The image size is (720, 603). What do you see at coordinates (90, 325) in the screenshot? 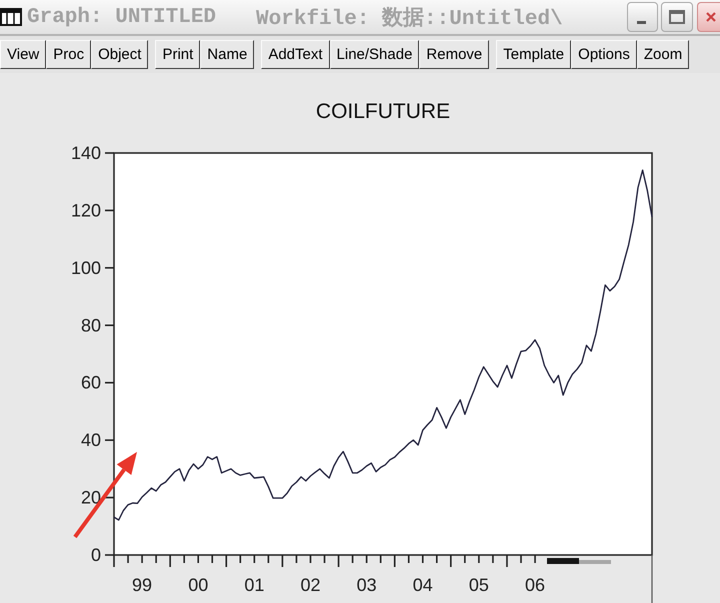
I see `y-tick-label: 80` at bounding box center [90, 325].